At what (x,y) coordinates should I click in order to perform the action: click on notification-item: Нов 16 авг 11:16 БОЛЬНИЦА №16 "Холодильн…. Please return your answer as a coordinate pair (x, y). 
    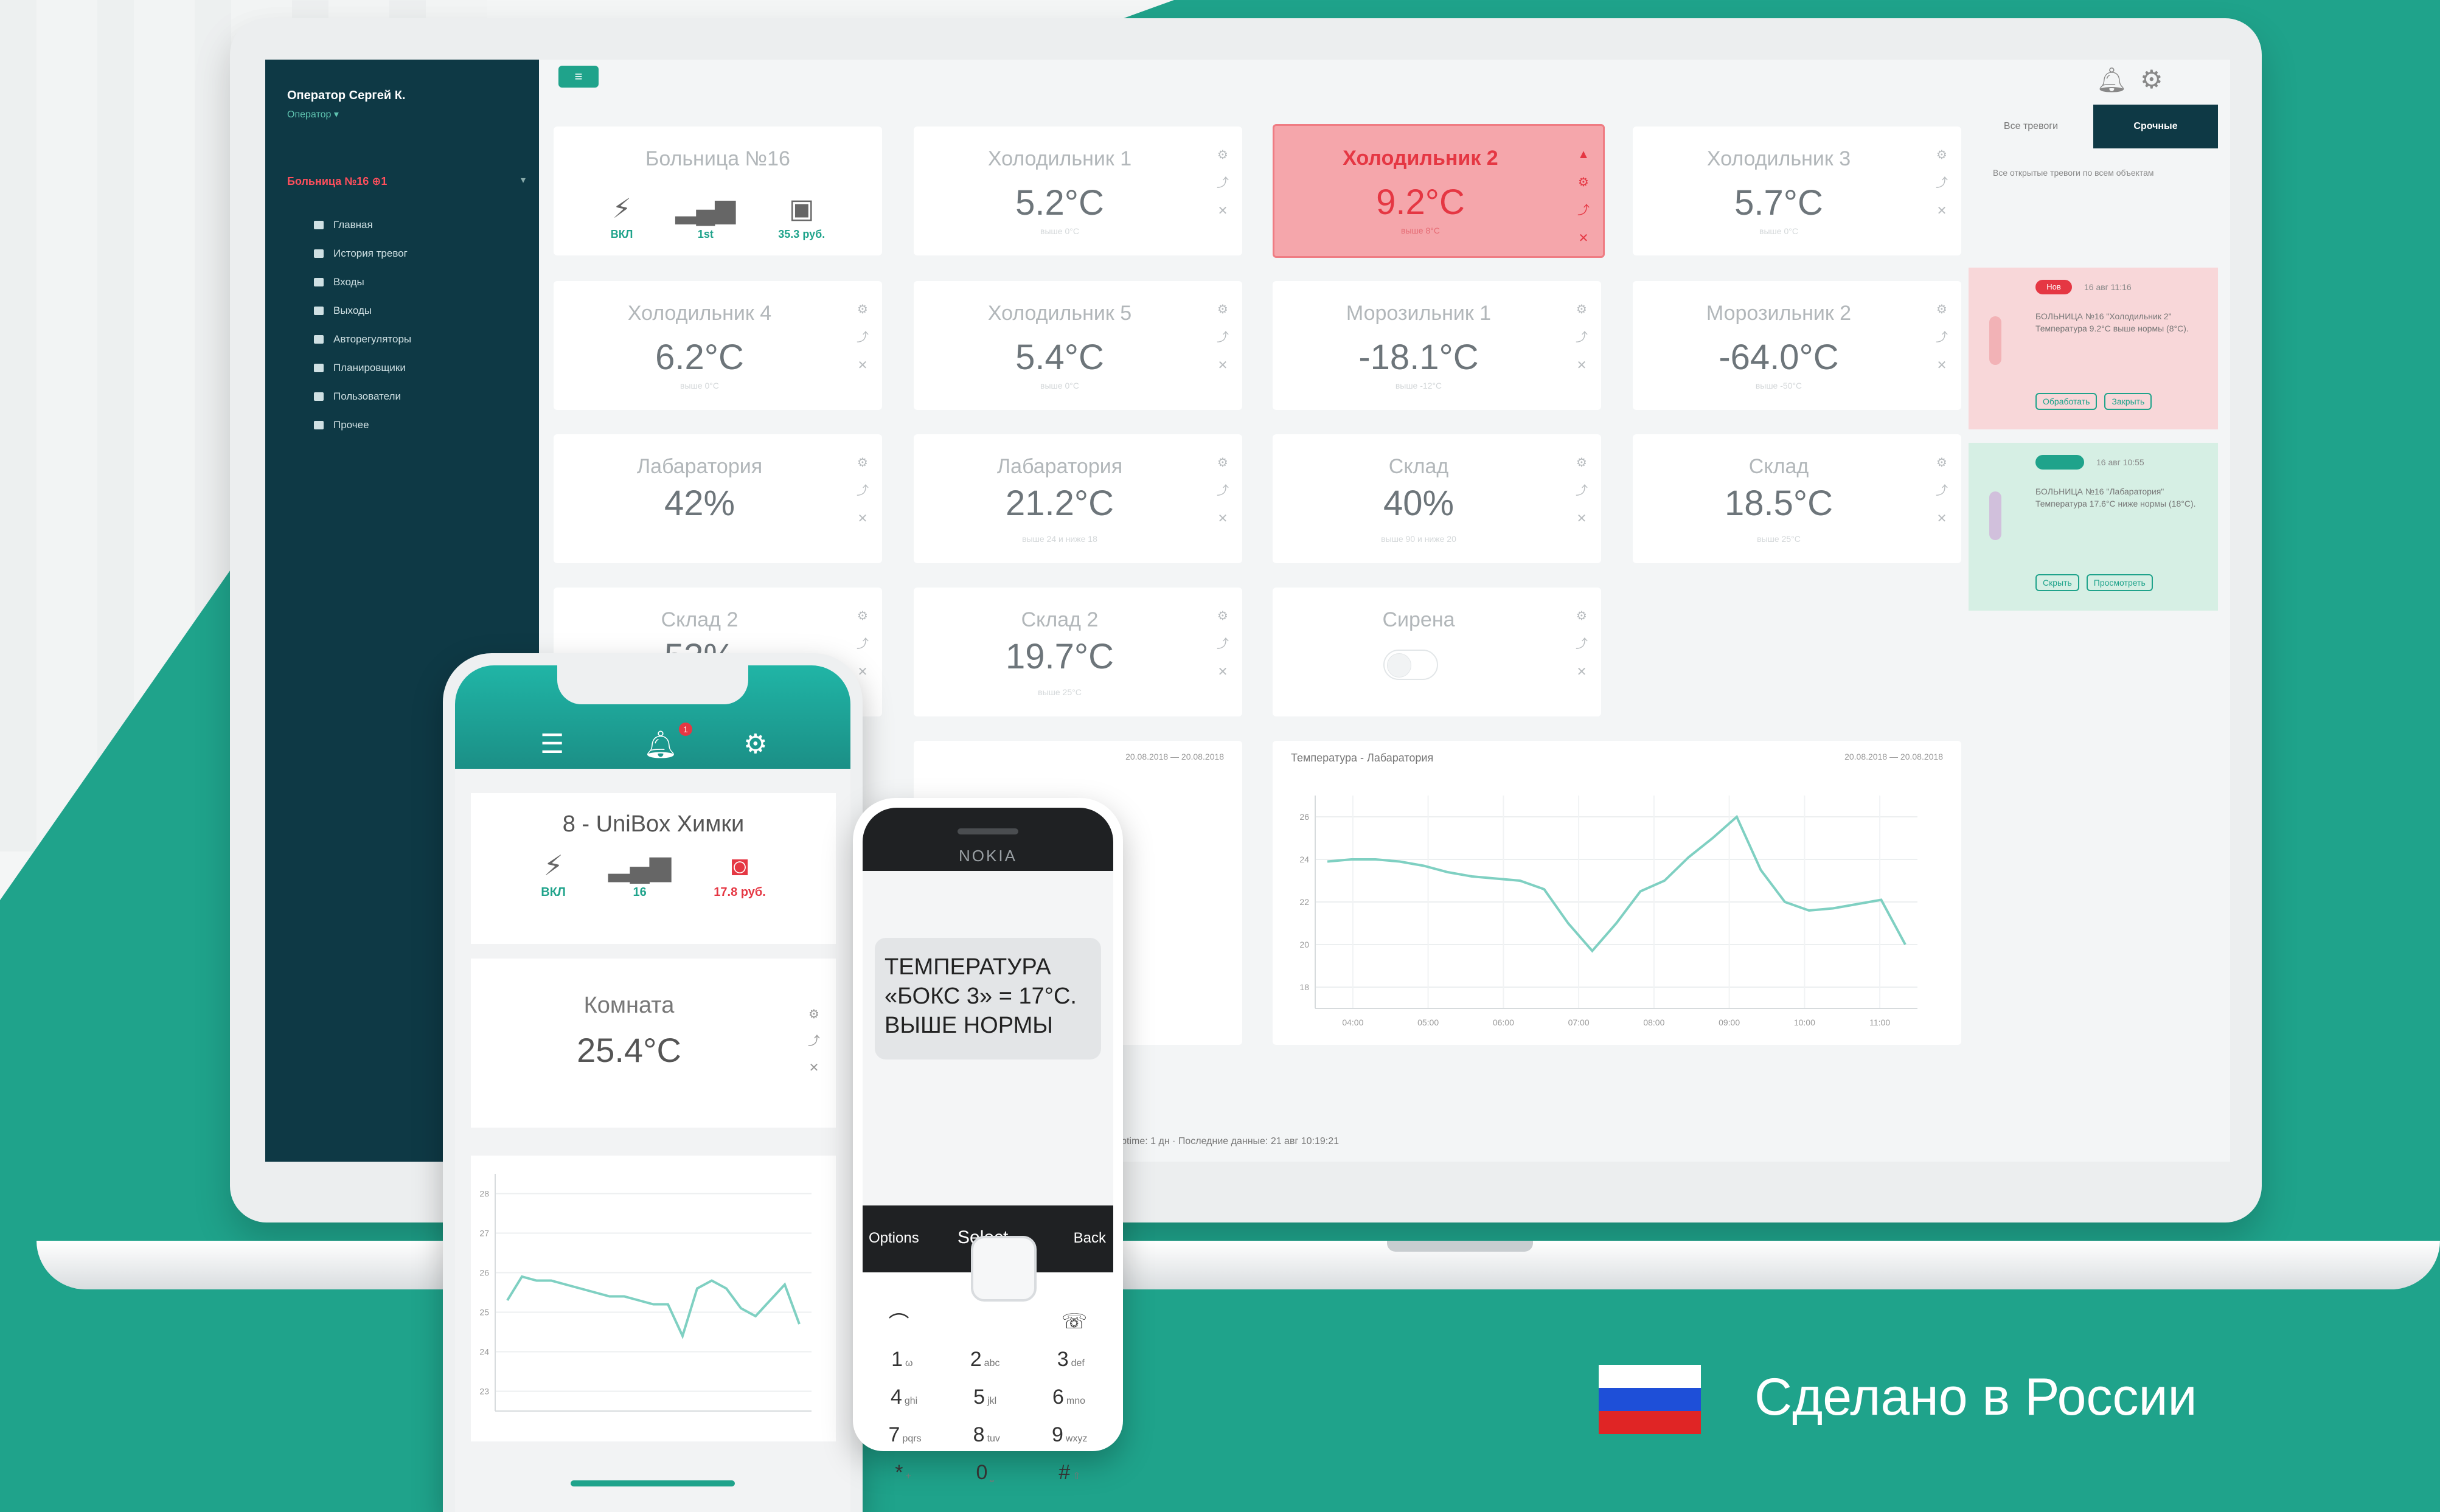
    Looking at the image, I should click on (2093, 348).